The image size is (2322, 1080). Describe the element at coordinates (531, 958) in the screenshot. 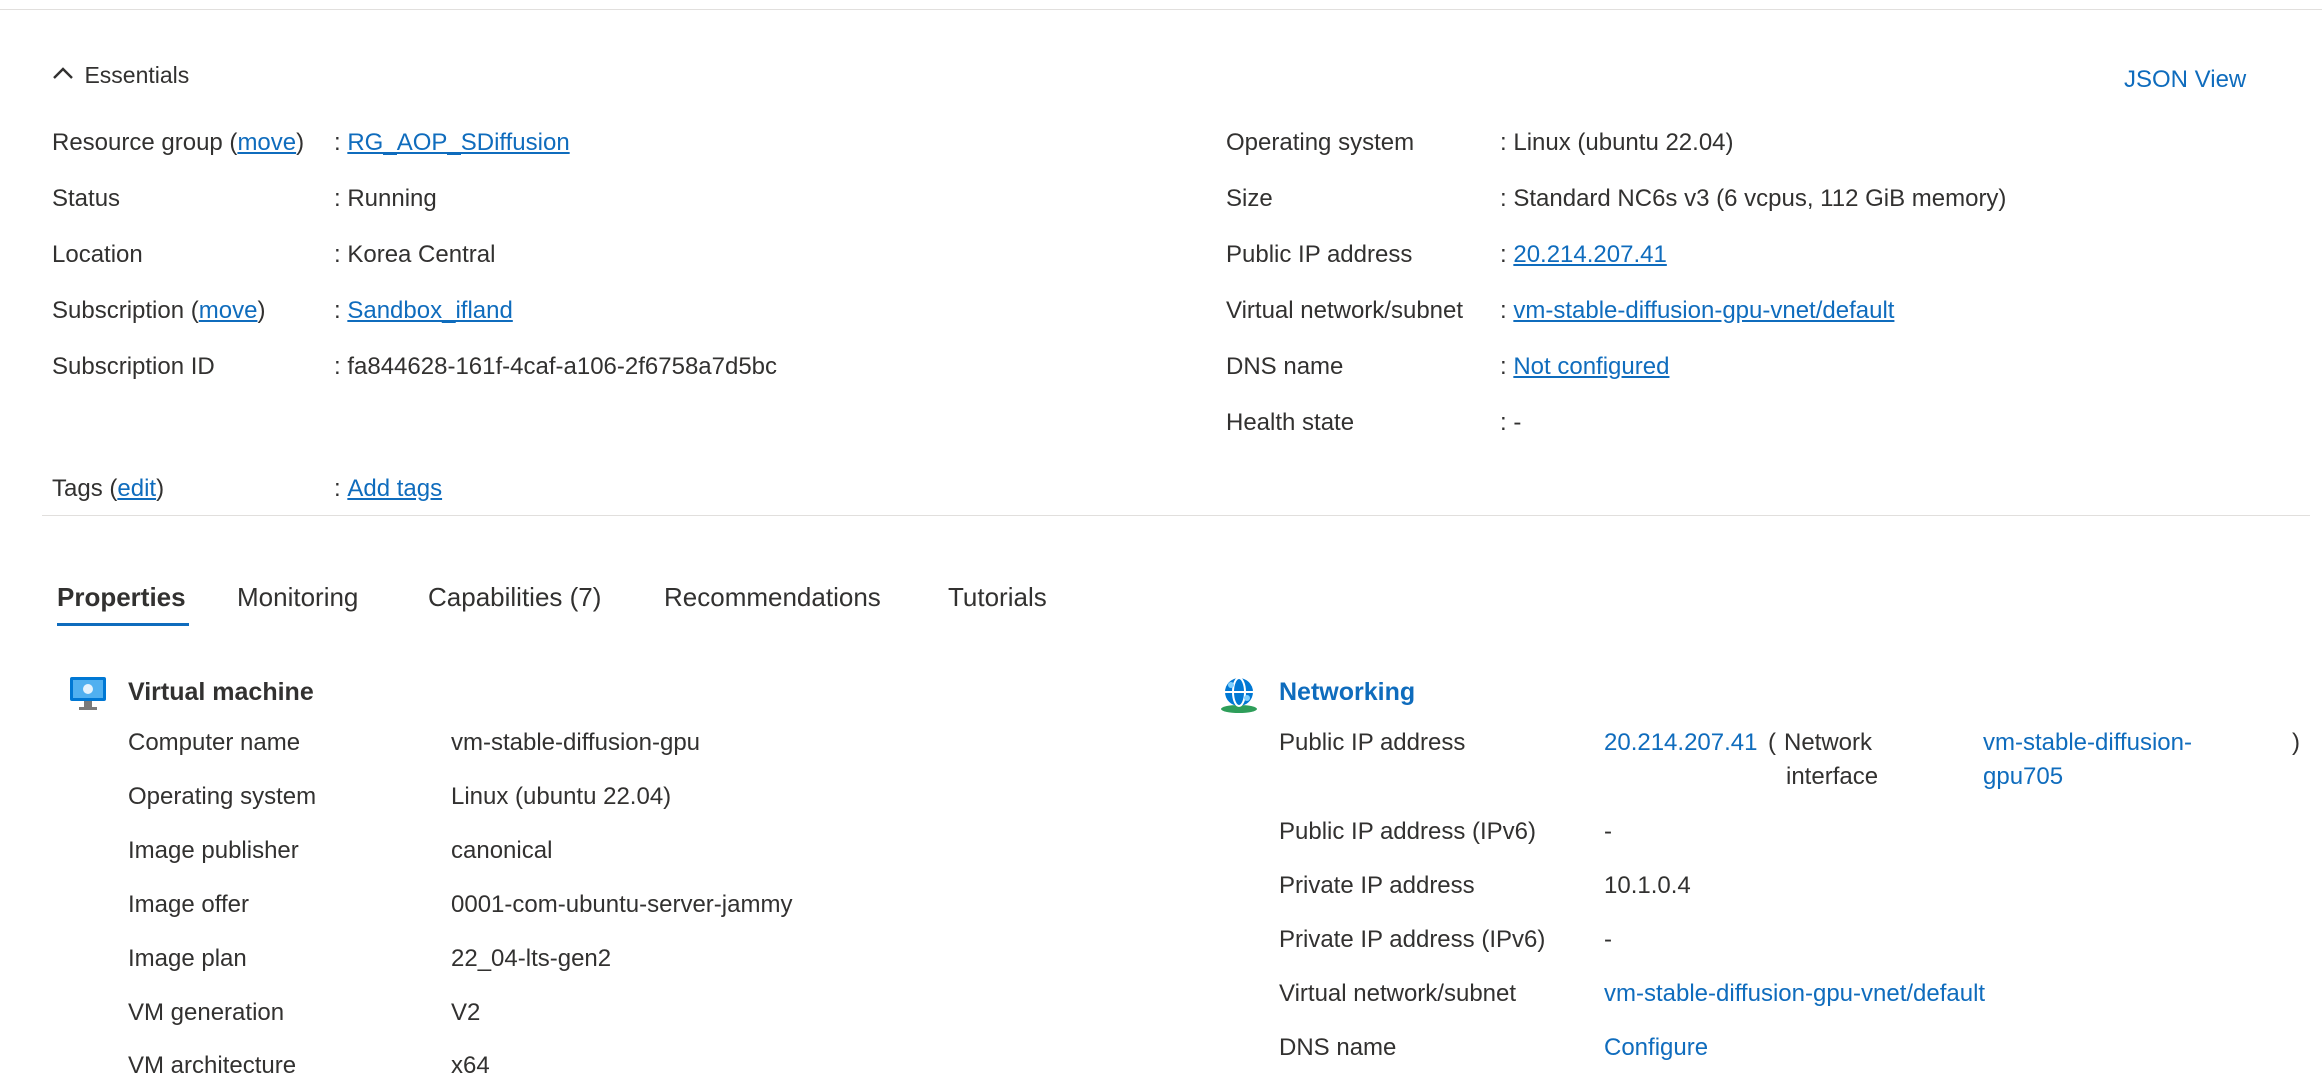

I see `vm-image-plan-value: 22_04-lts-gen2` at that location.